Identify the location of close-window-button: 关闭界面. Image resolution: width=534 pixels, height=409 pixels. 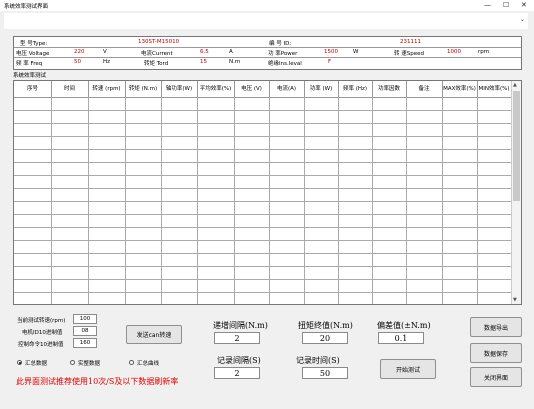
(496, 377).